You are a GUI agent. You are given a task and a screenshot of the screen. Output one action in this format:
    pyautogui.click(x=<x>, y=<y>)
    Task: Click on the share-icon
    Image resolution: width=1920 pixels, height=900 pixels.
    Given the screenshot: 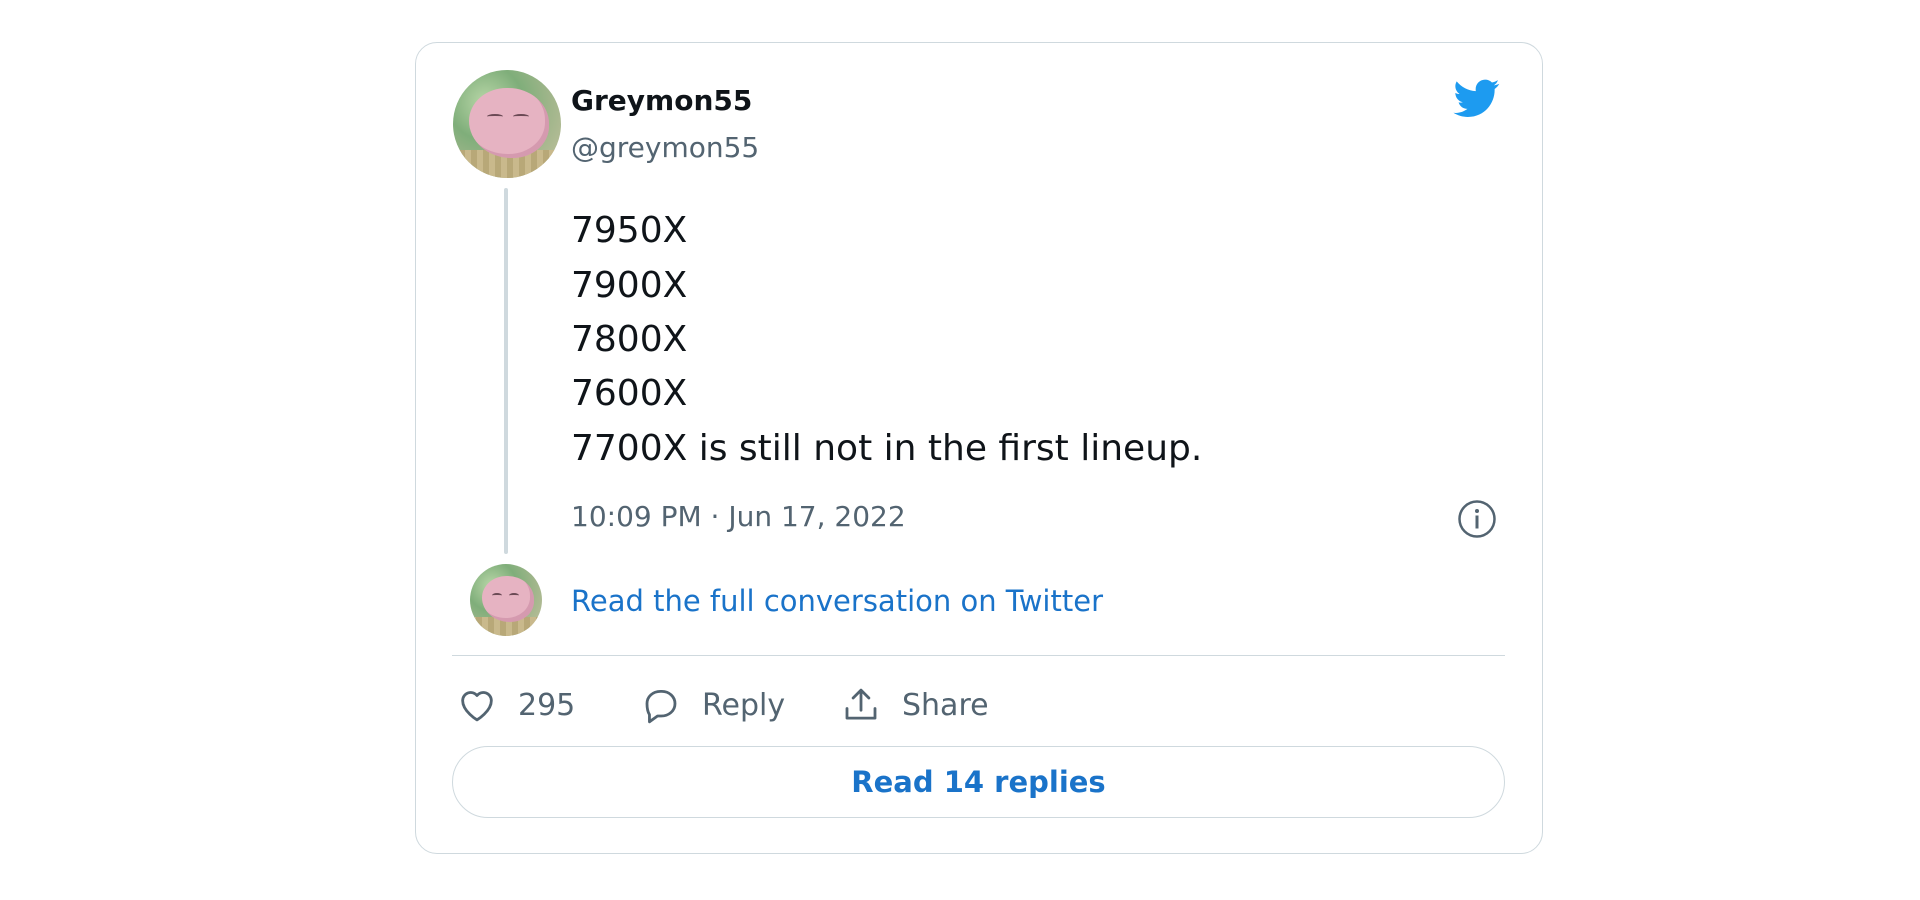 What is the action you would take?
    pyautogui.click(x=861, y=704)
    